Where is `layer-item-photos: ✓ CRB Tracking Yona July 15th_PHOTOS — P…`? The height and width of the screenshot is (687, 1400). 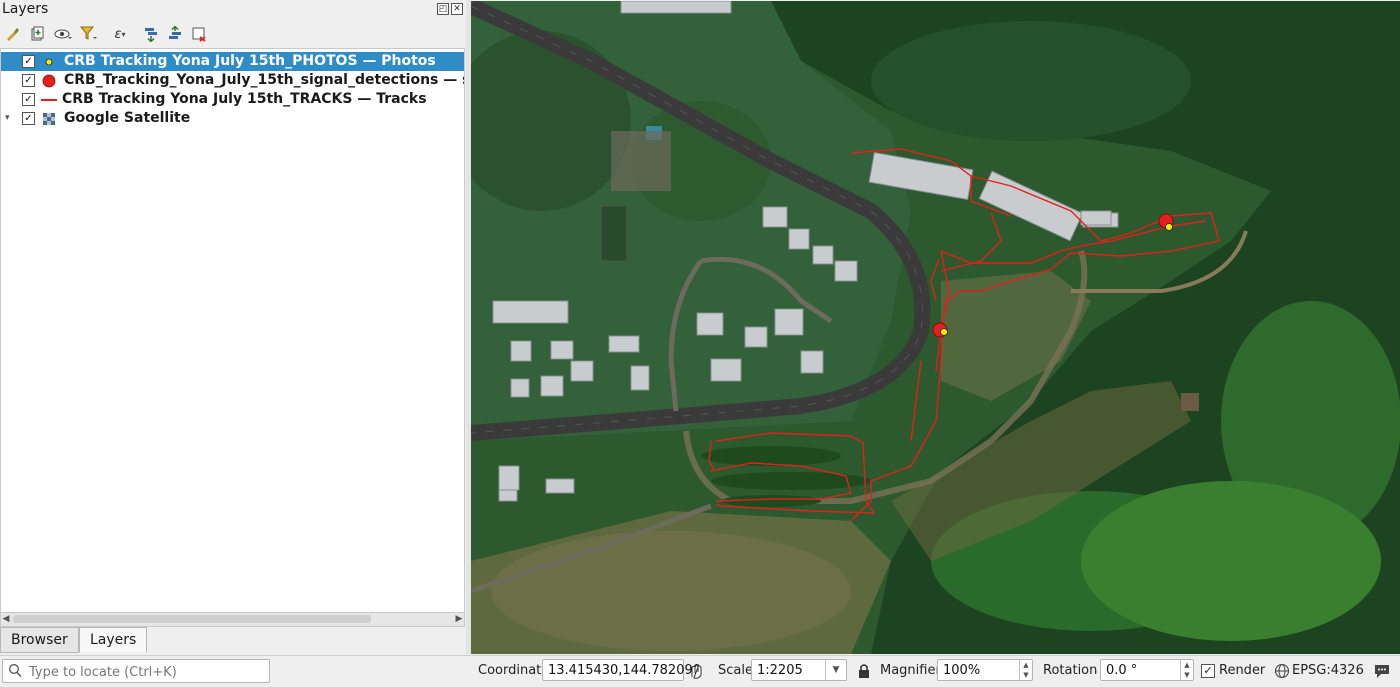
layer-item-photos: ✓ CRB Tracking Yona July 15th_PHOTOS — P… is located at coordinates (232, 61).